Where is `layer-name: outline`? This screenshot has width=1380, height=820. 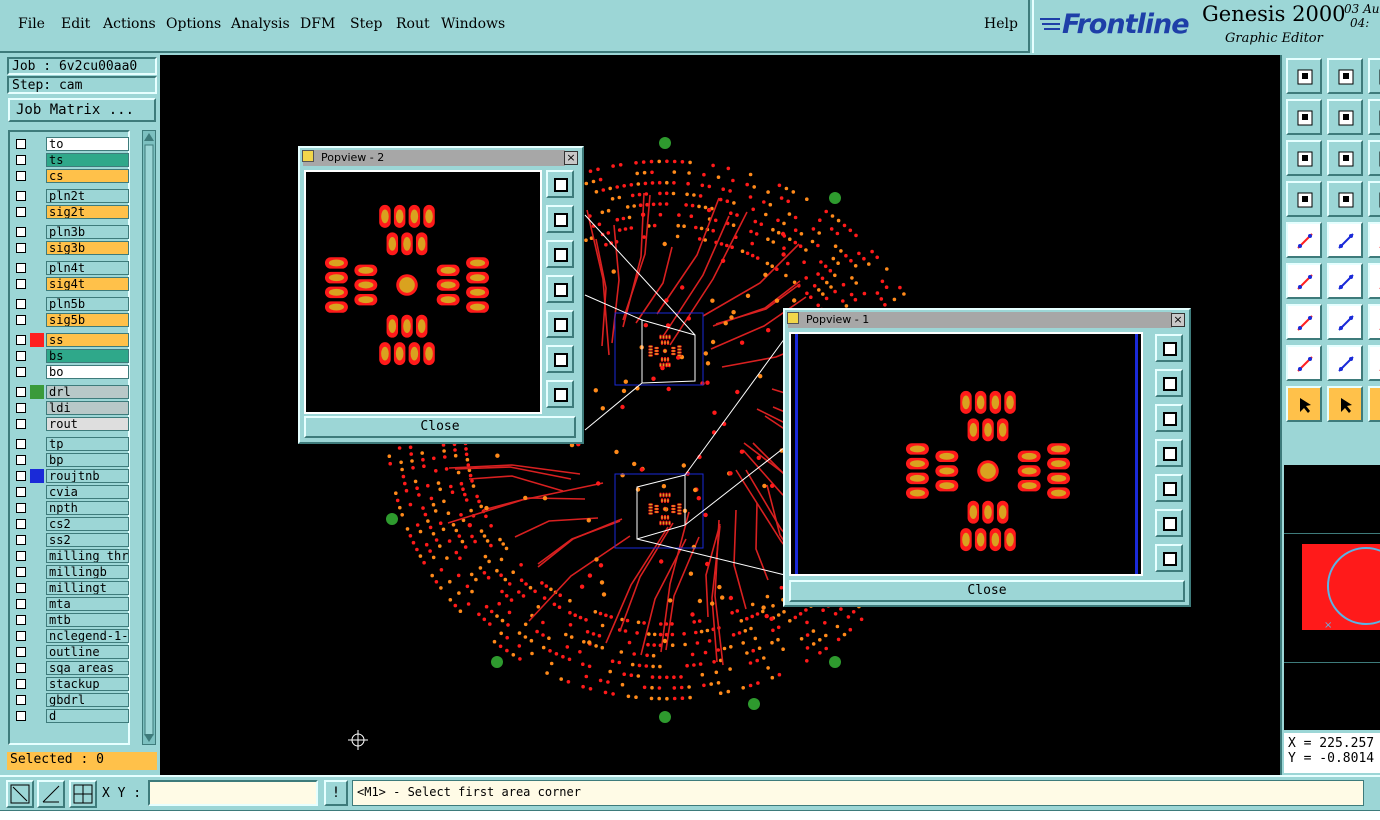 layer-name: outline is located at coordinates (87, 652).